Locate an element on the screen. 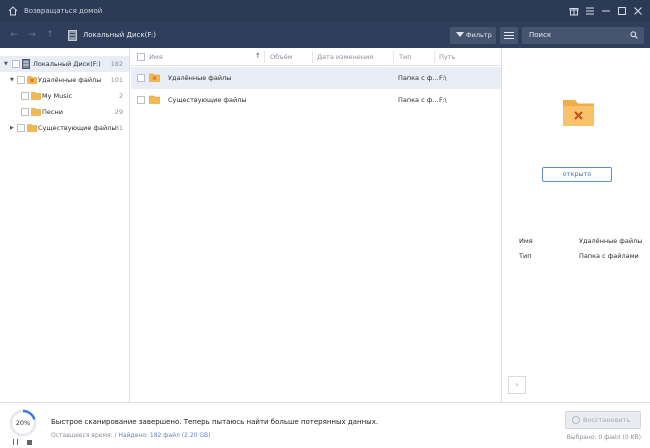 This screenshot has height=448, width=650. search-icon is located at coordinates (634, 35).